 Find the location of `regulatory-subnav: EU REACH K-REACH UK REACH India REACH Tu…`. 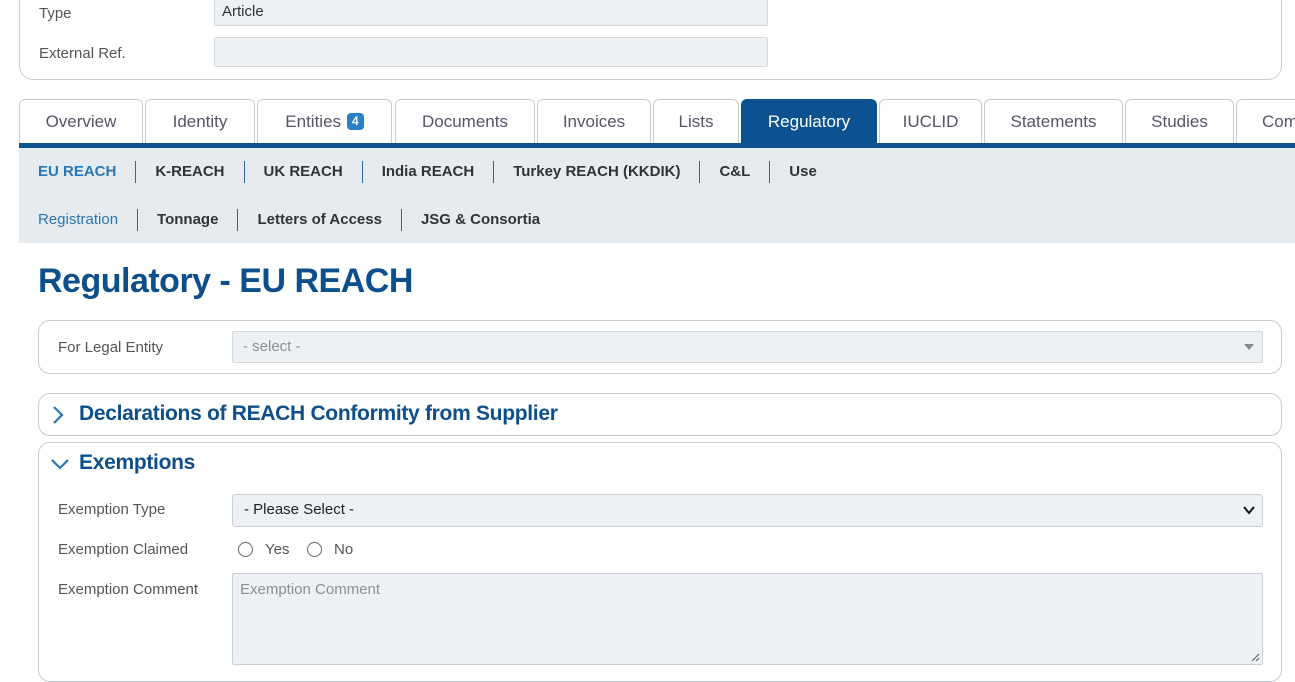

regulatory-subnav: EU REACH K-REACH UK REACH India REACH Tu… is located at coordinates (657, 195).